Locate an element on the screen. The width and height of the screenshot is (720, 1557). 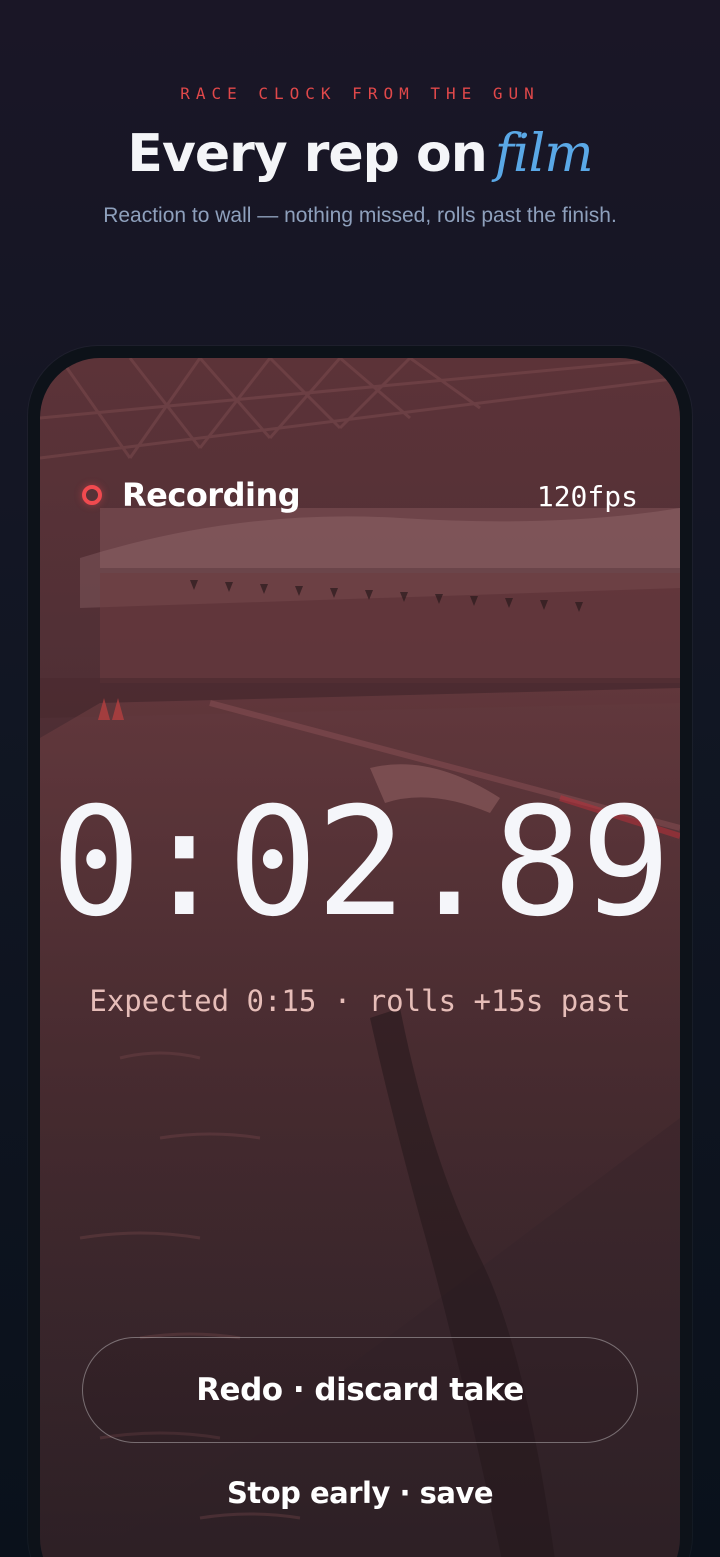
page-title: Every rep on film is located at coordinates (360, 154).